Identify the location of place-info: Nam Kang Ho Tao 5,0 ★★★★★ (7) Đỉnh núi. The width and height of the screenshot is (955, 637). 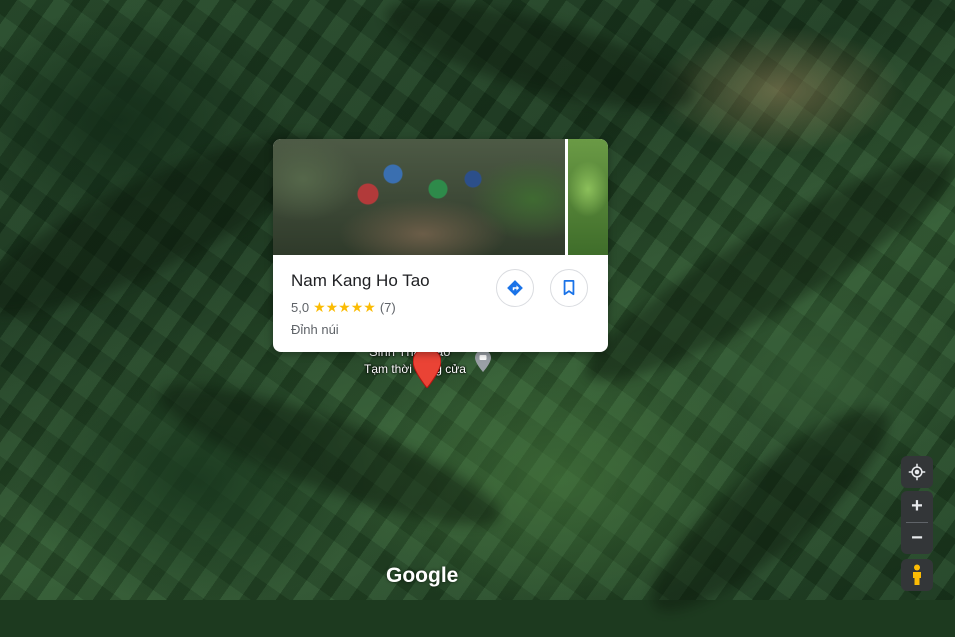
(440, 296).